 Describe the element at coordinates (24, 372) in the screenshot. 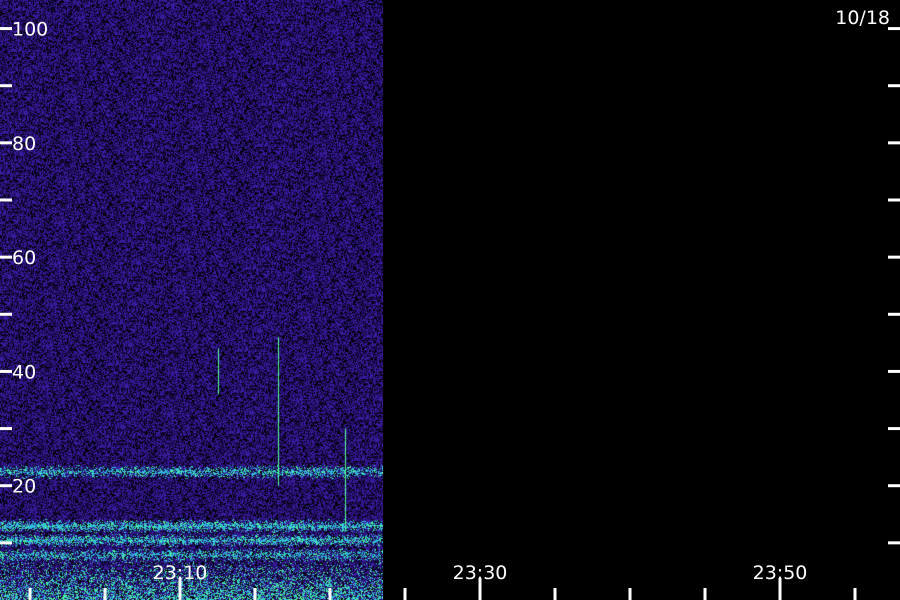

I see `y-tick-label: 40` at that location.